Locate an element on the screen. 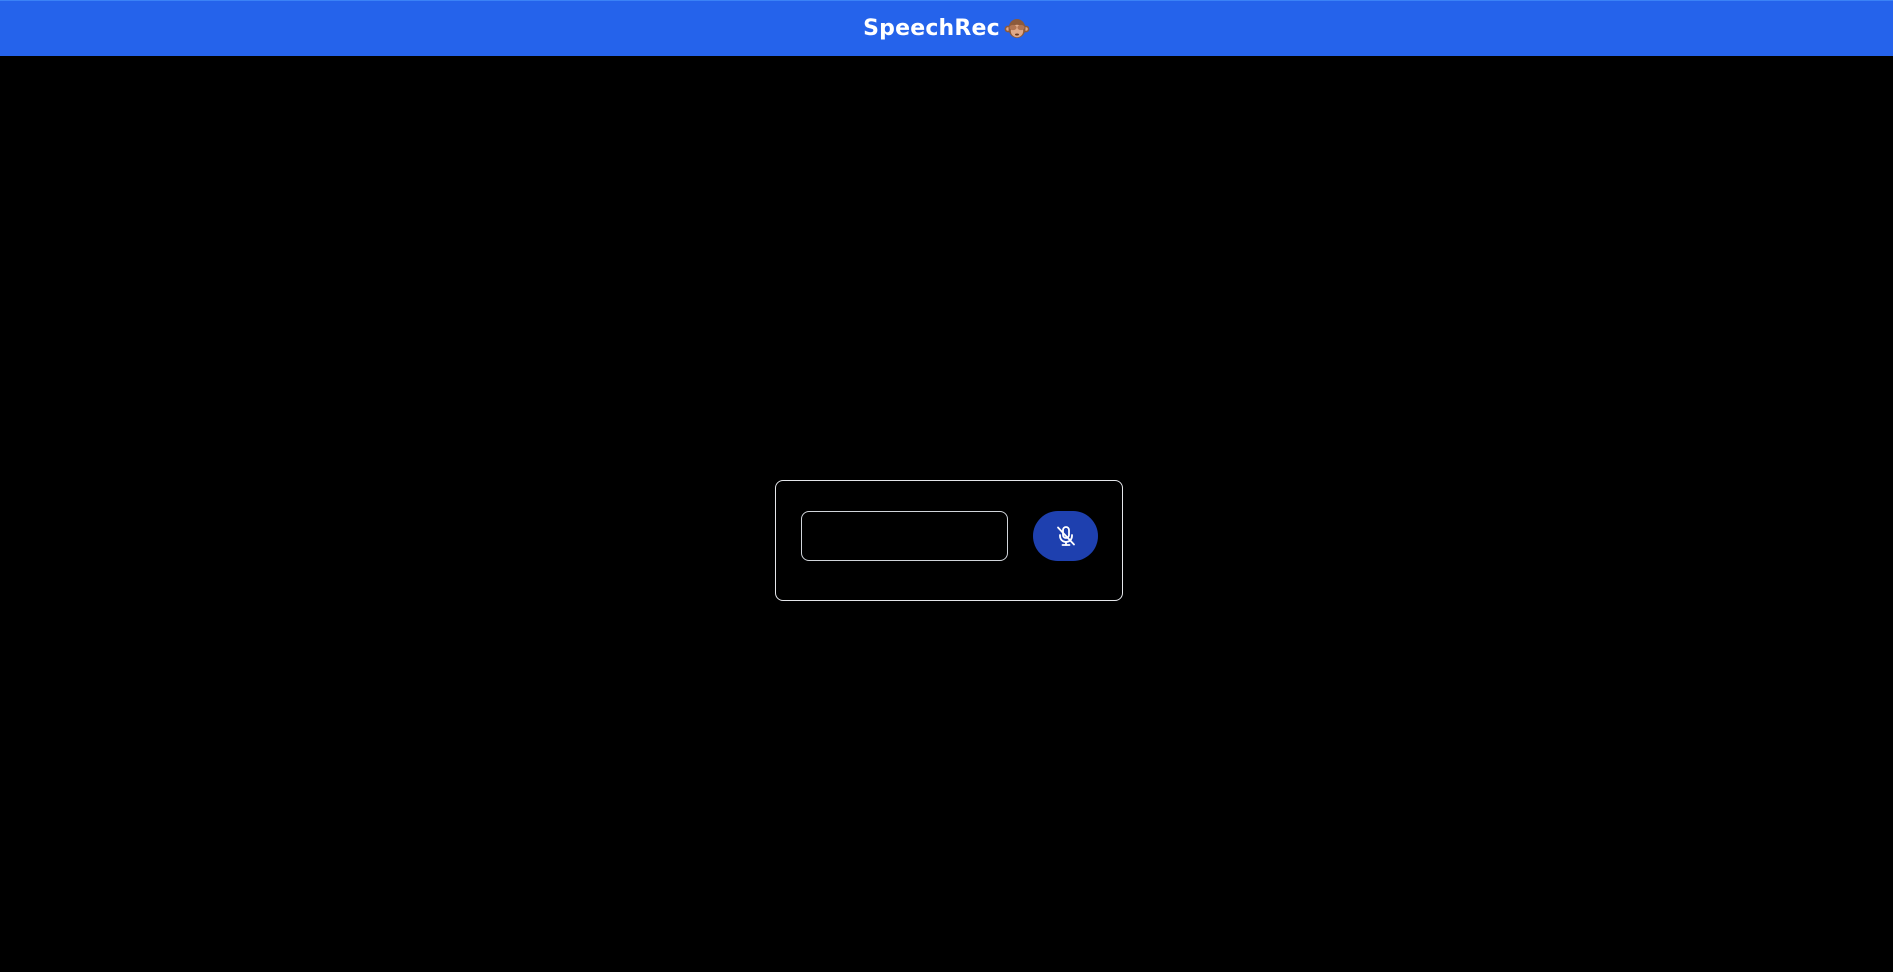 Image resolution: width=1893 pixels, height=972 pixels. speech-panel is located at coordinates (949, 540).